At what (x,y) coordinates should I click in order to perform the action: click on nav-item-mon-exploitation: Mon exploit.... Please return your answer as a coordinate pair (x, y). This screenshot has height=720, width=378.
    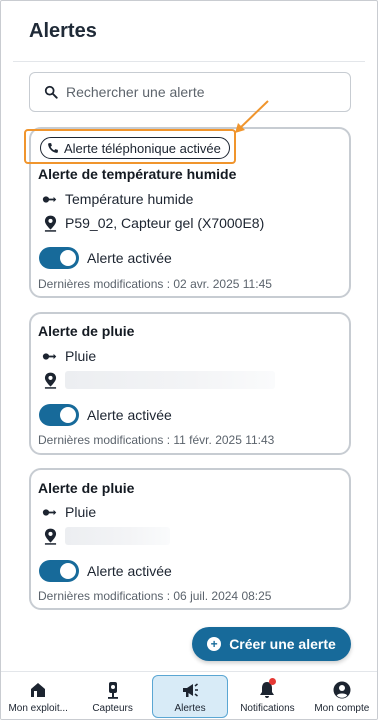
    Looking at the image, I should click on (38, 695).